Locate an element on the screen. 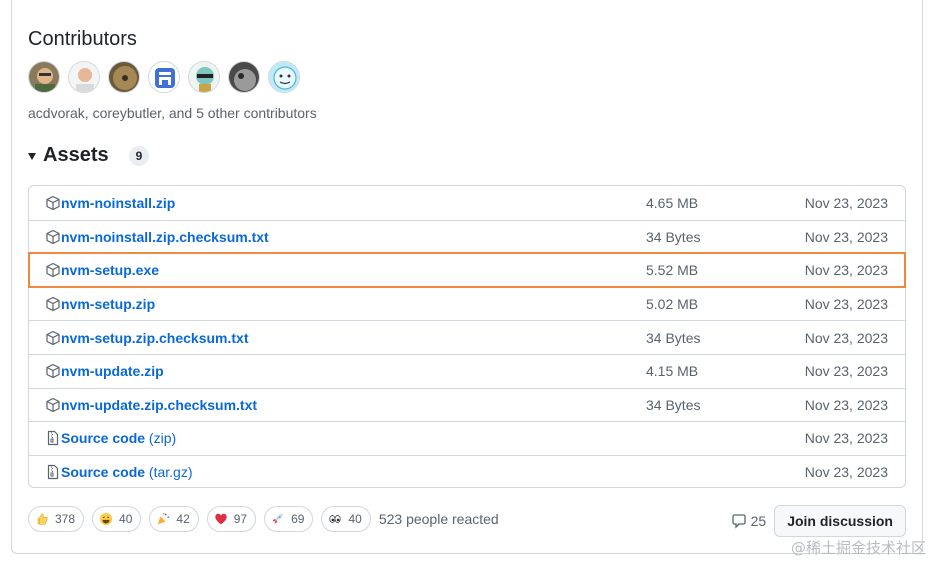 The image size is (932, 564). asset-download-link: nvm-noinstall.zip is located at coordinates (118, 203).